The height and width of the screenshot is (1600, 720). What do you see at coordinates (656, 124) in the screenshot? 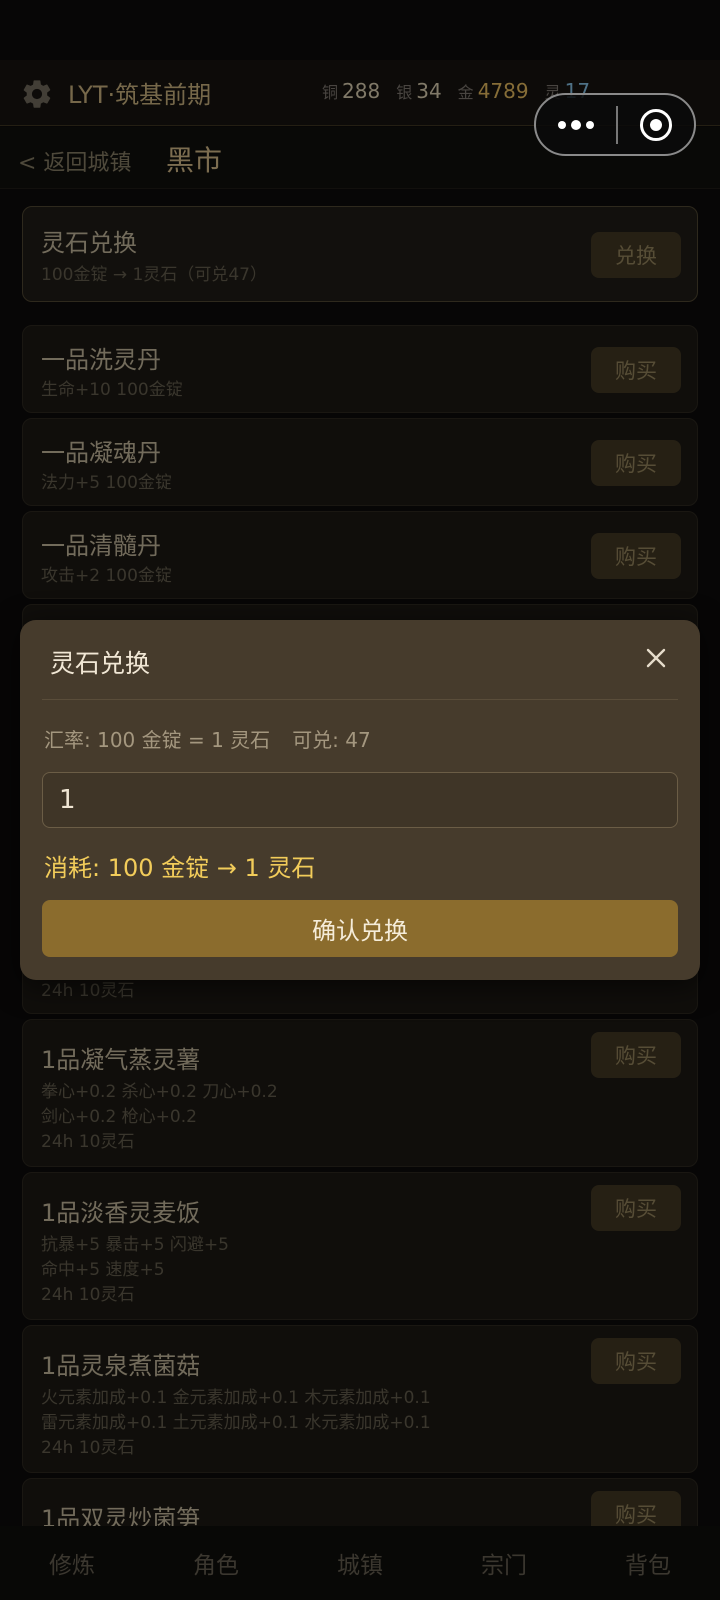
I see `close-miniprogram-icon` at bounding box center [656, 124].